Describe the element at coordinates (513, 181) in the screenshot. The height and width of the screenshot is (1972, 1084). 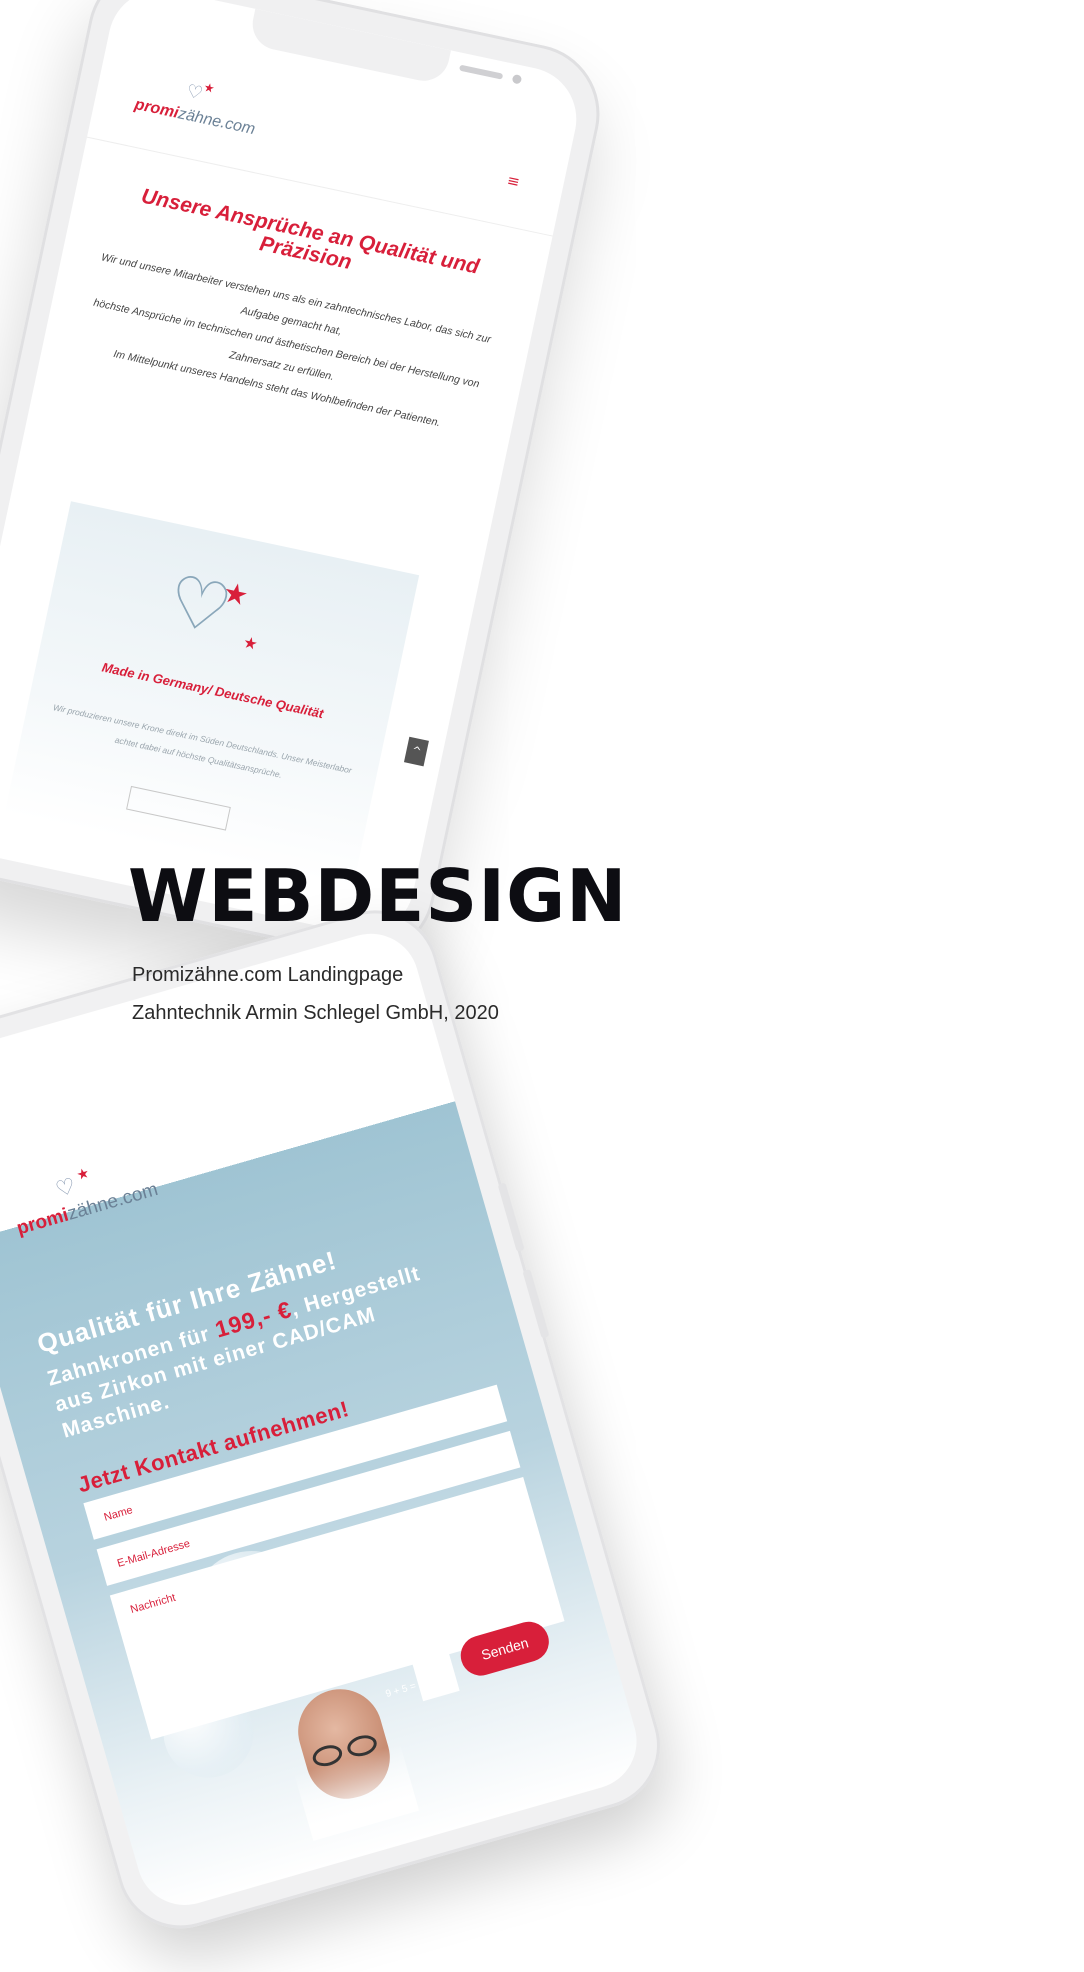
I see `hamburger-menu-icon: ≡` at that location.